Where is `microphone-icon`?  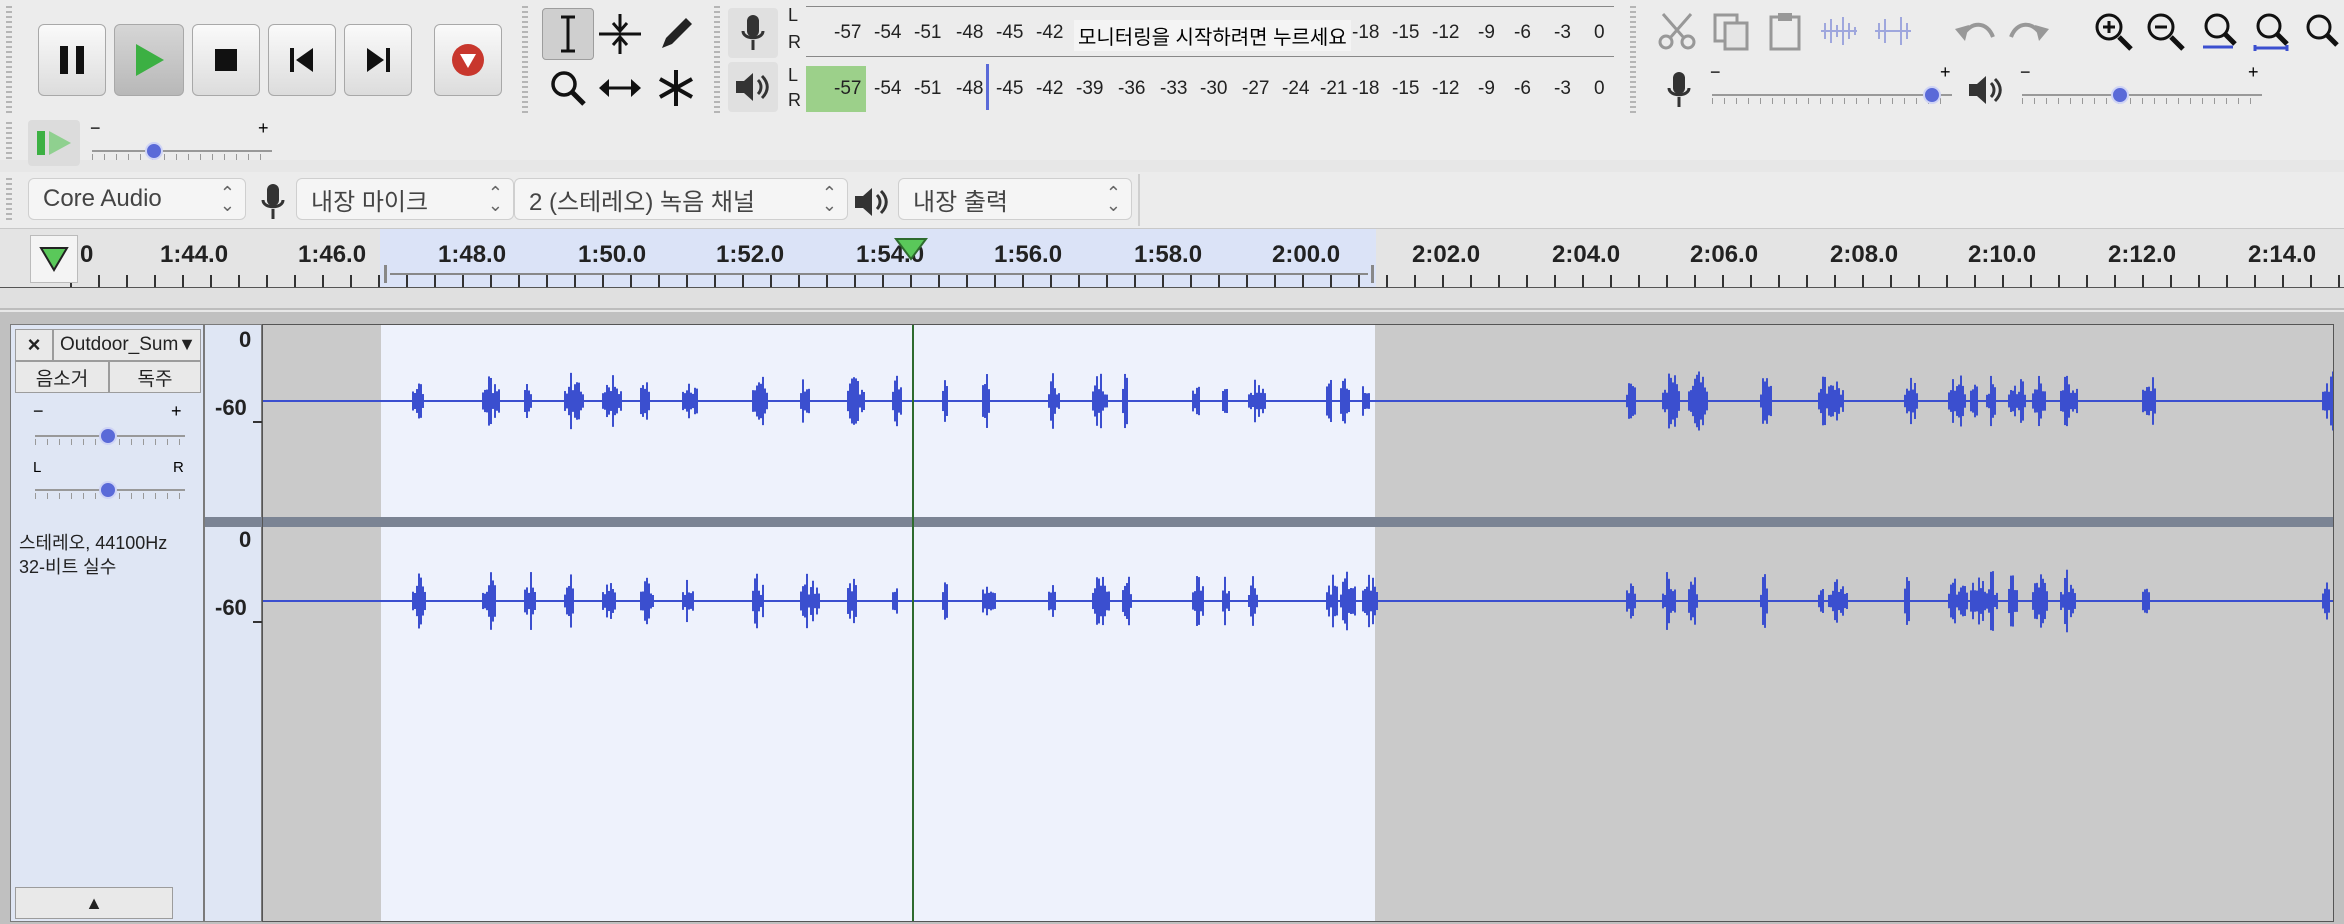 microphone-icon is located at coordinates (273, 201).